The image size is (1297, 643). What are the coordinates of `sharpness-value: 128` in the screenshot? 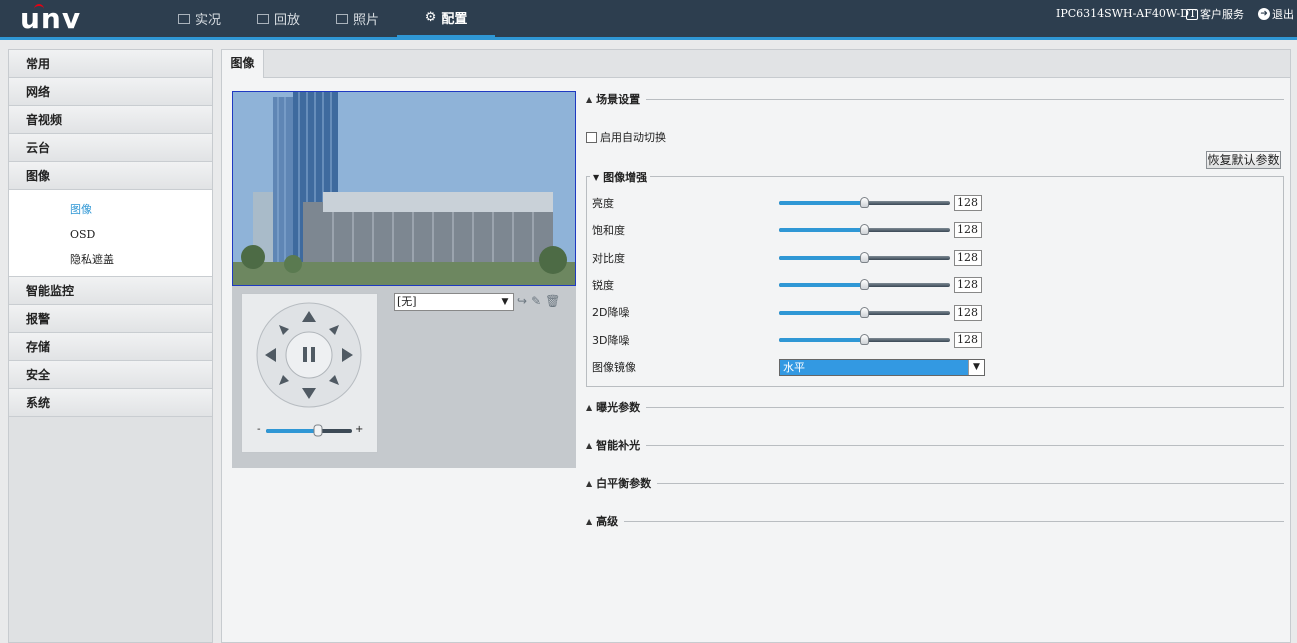 It's located at (968, 285).